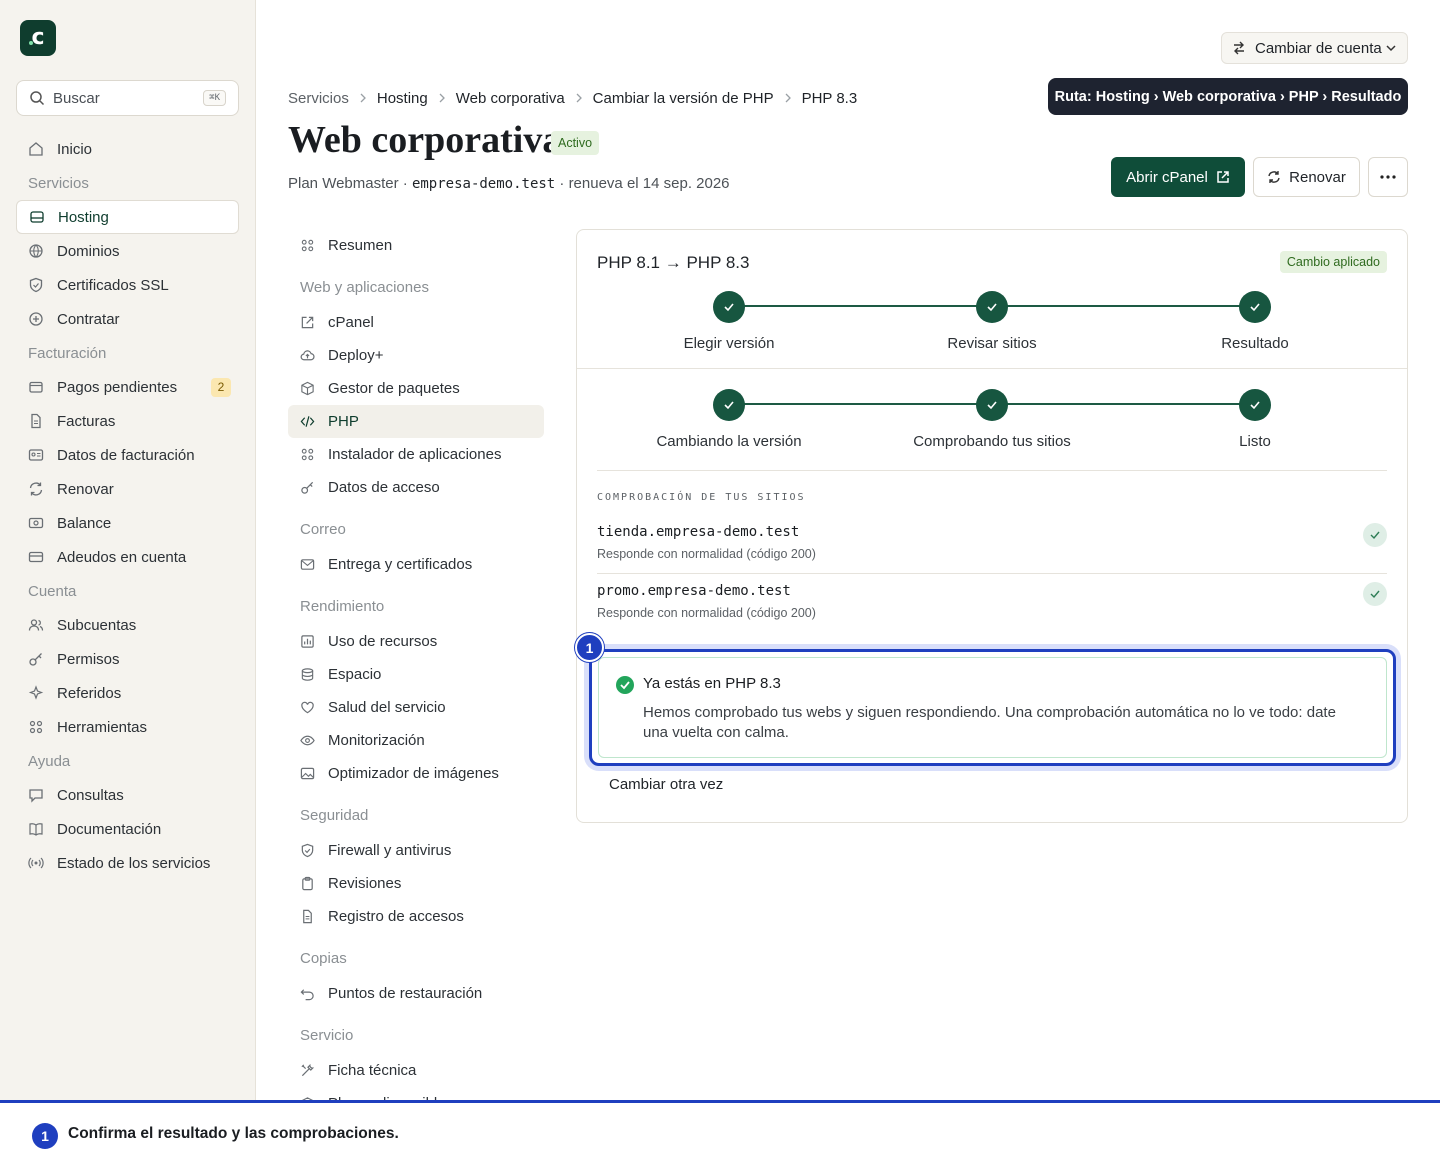 The image size is (1440, 1164). Describe the element at coordinates (416, 245) in the screenshot. I see `subnav-item-resumen: Resumen` at that location.